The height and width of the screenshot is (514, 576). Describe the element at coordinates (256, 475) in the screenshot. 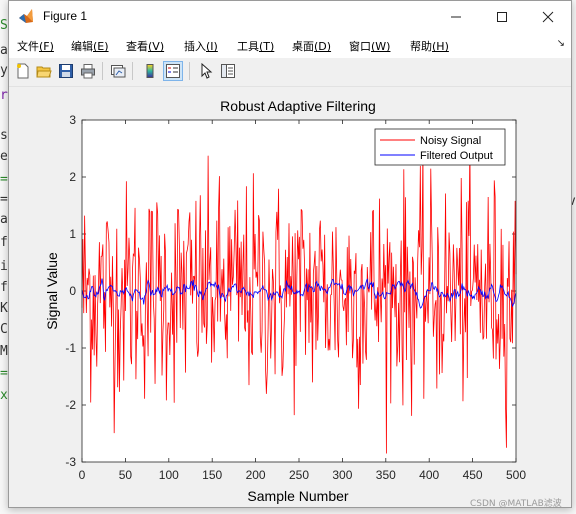

I see `x-tick-label: 200` at that location.